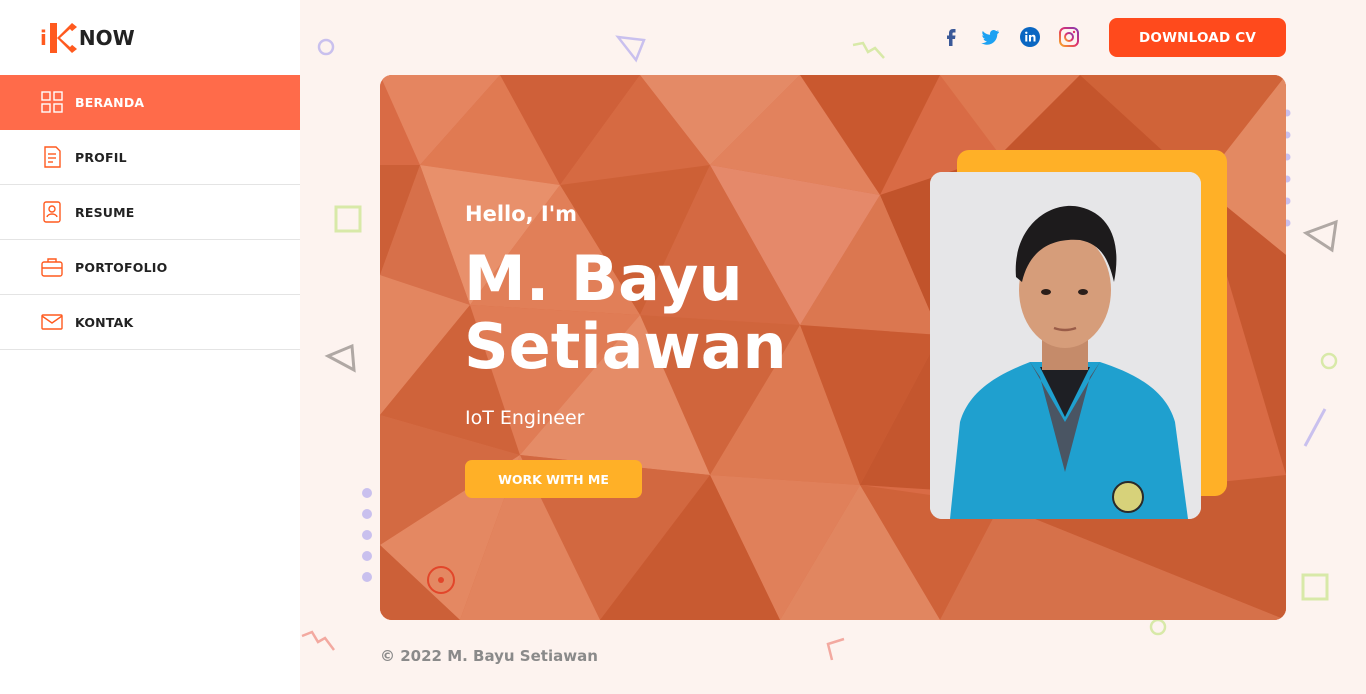 The height and width of the screenshot is (694, 1366). I want to click on instagram-icon, so click(1069, 37).